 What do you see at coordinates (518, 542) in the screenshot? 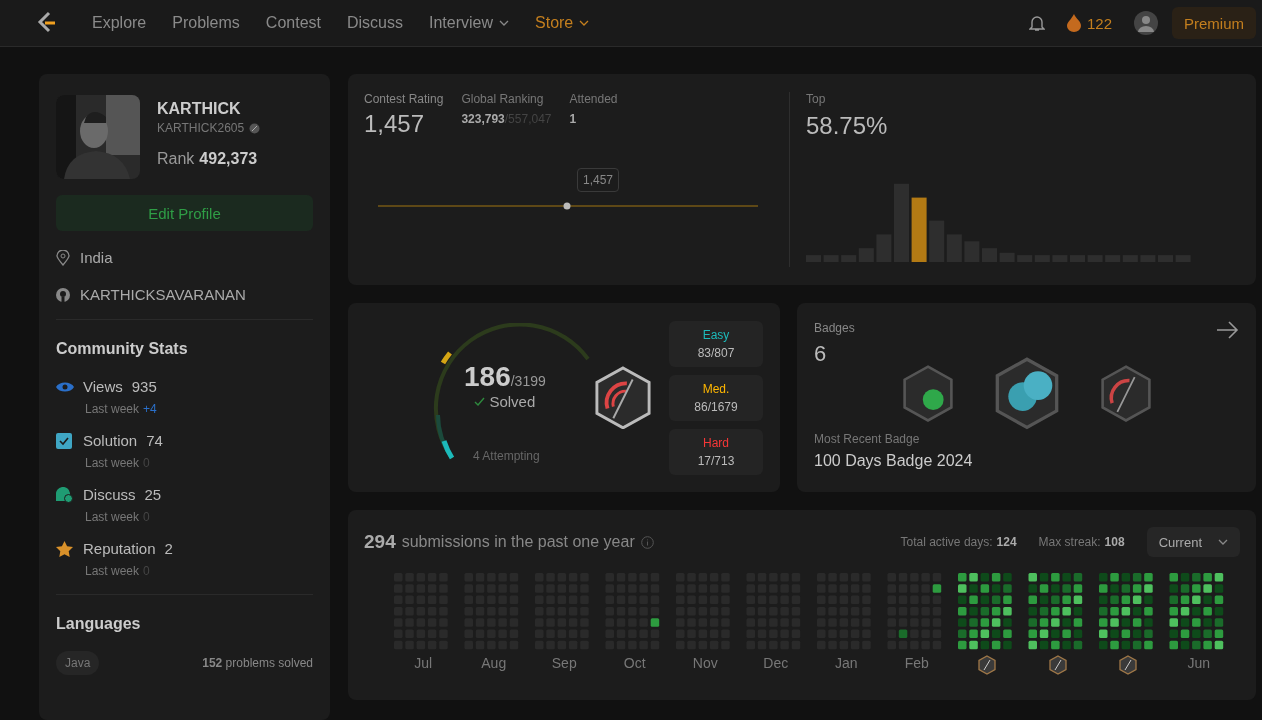
I see `submissions-text: submissions in the past one year` at bounding box center [518, 542].